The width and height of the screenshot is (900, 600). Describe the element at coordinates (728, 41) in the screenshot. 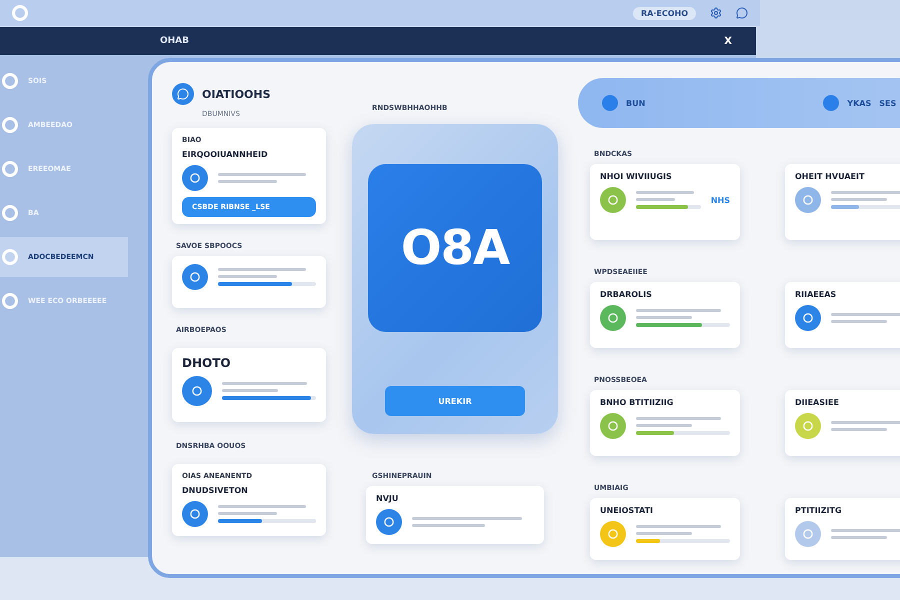

I see `close-button: X` at that location.